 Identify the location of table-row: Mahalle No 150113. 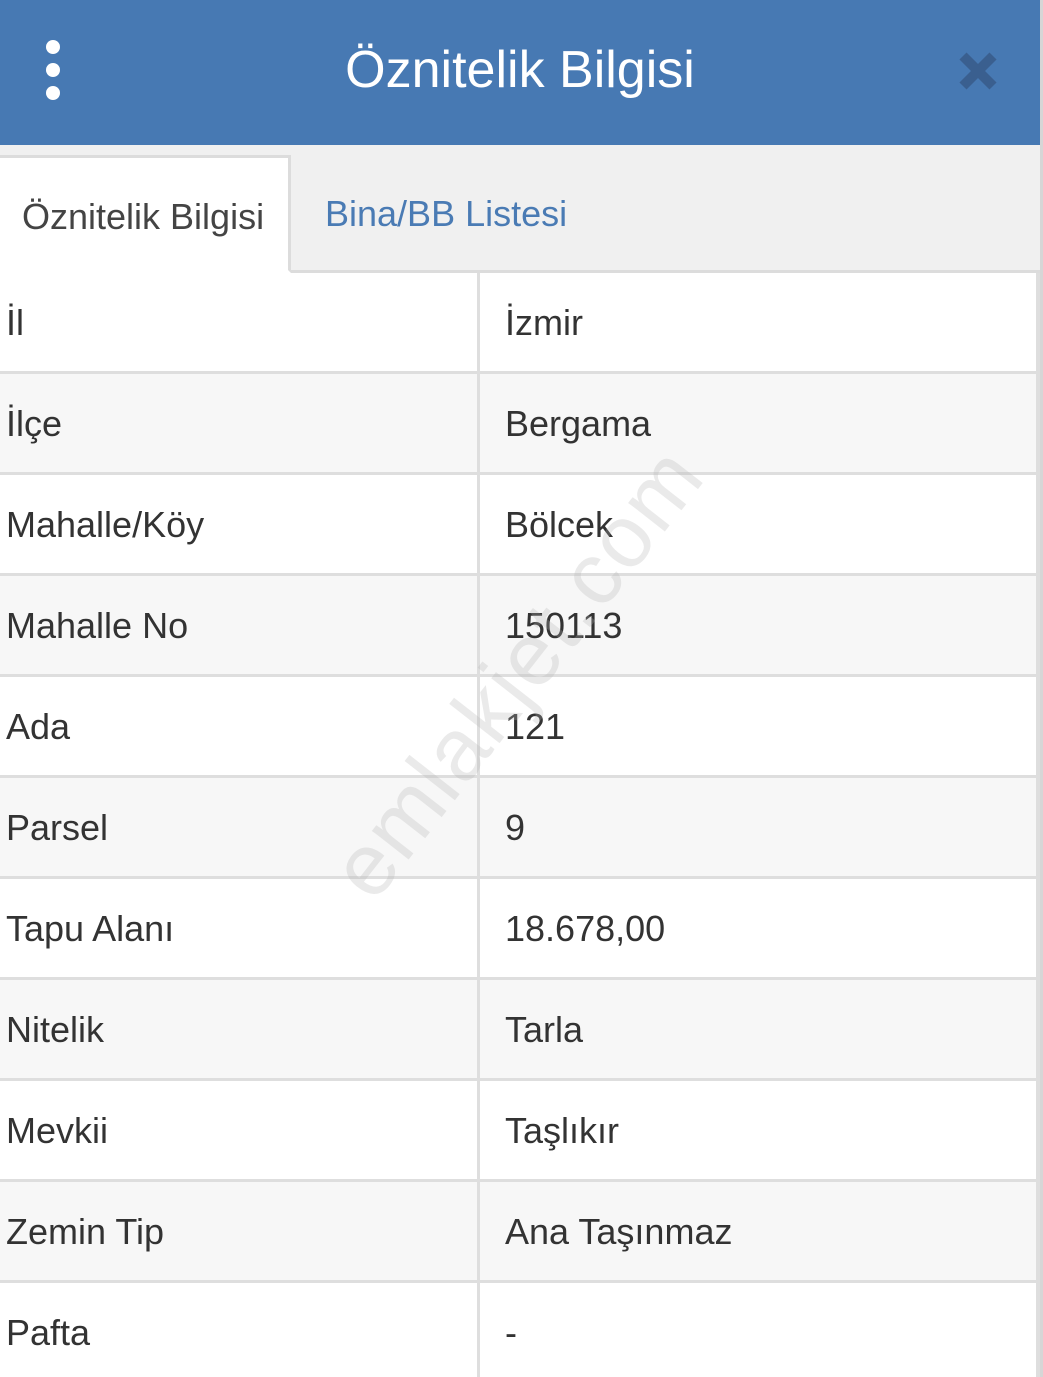
(520, 626).